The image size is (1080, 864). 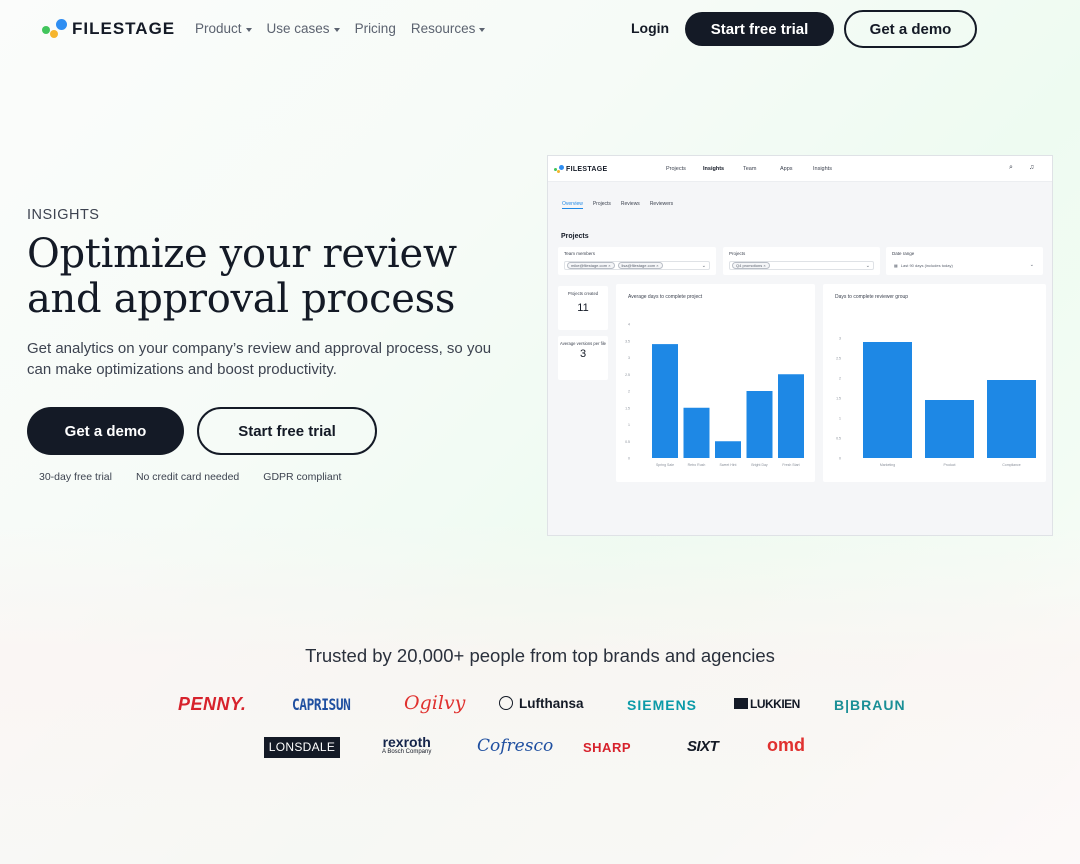 I want to click on main-menu: Product Use cases Pricing Resources, so click(x=340, y=28).